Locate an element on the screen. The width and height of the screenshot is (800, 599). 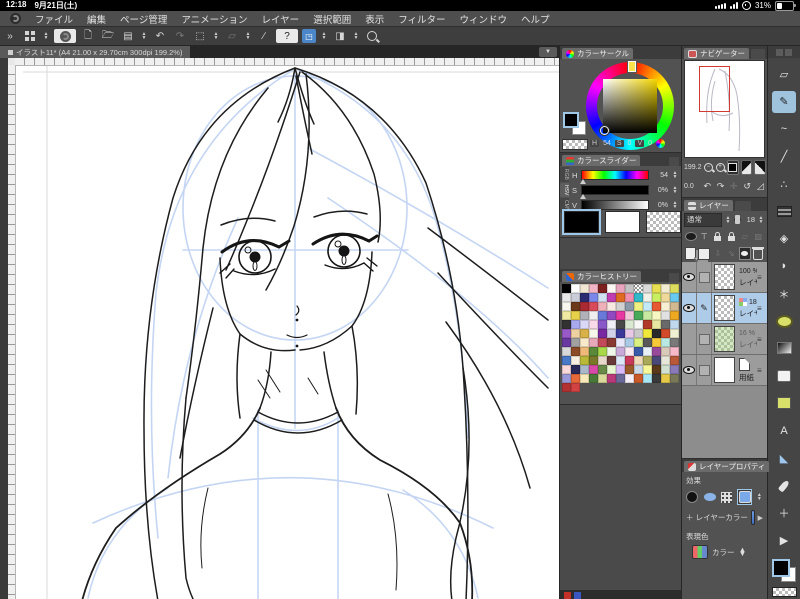
flip-horizontal-button is located at coordinates (746, 167).